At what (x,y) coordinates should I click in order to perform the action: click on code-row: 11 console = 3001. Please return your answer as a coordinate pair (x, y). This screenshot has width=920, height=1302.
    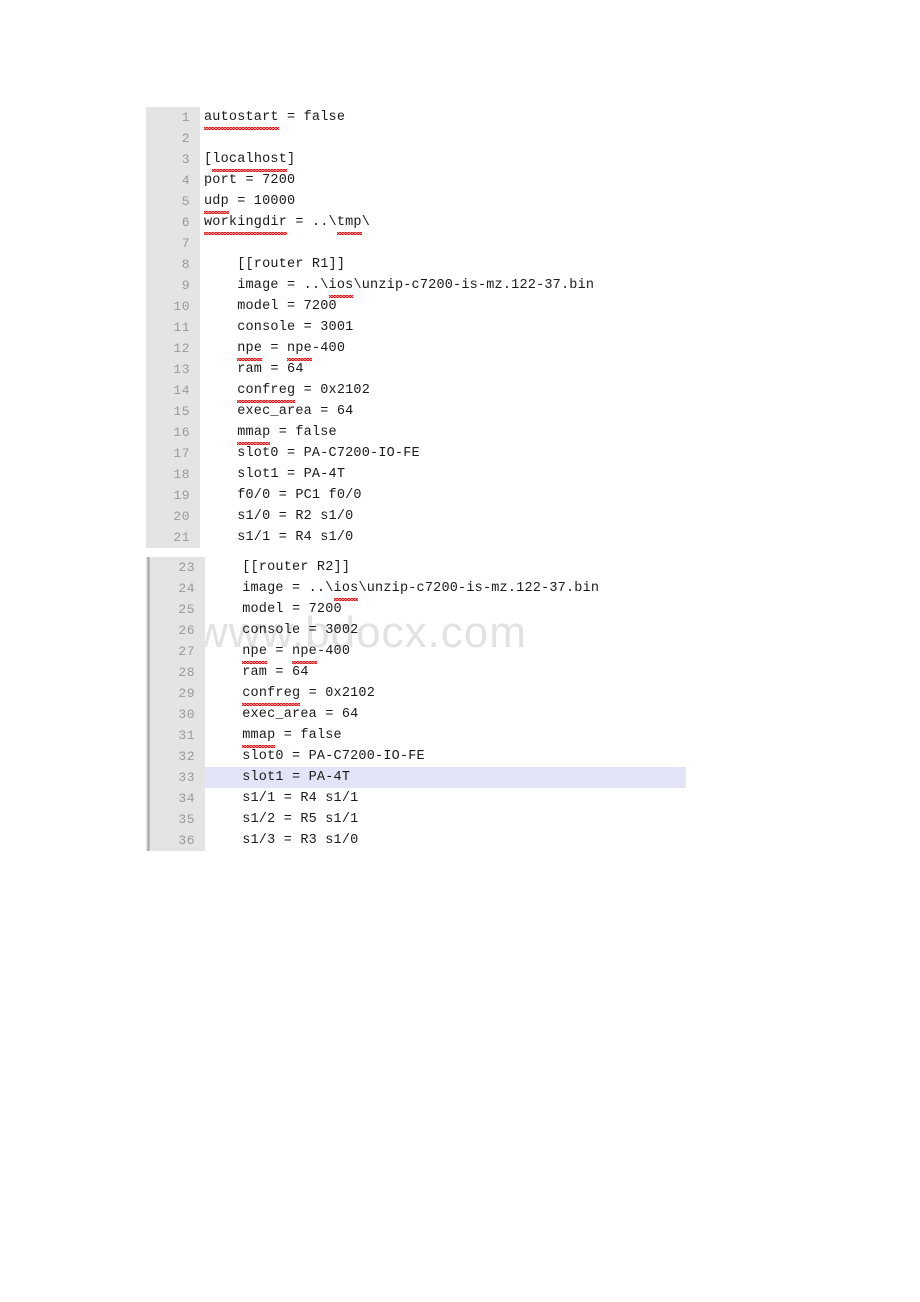
    Looking at the image, I should click on (370, 327).